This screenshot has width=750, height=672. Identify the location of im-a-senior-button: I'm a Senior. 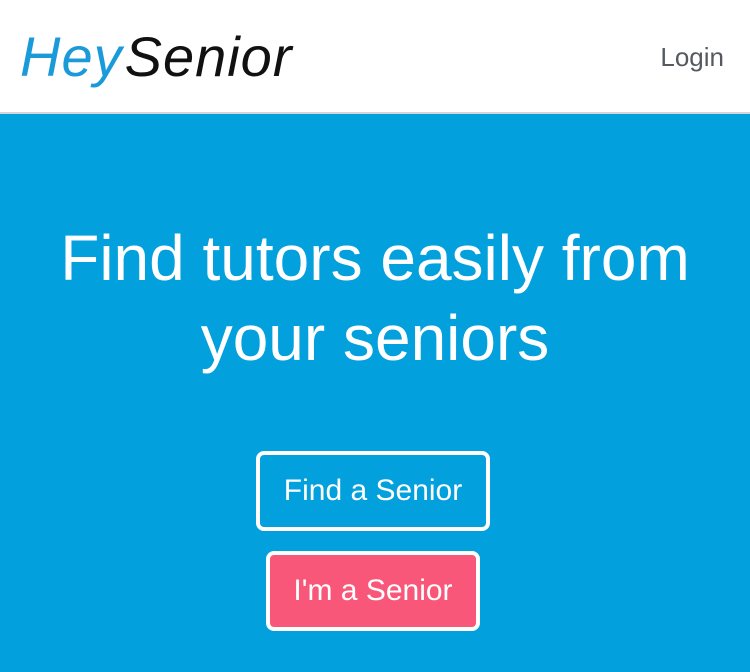
(373, 591).